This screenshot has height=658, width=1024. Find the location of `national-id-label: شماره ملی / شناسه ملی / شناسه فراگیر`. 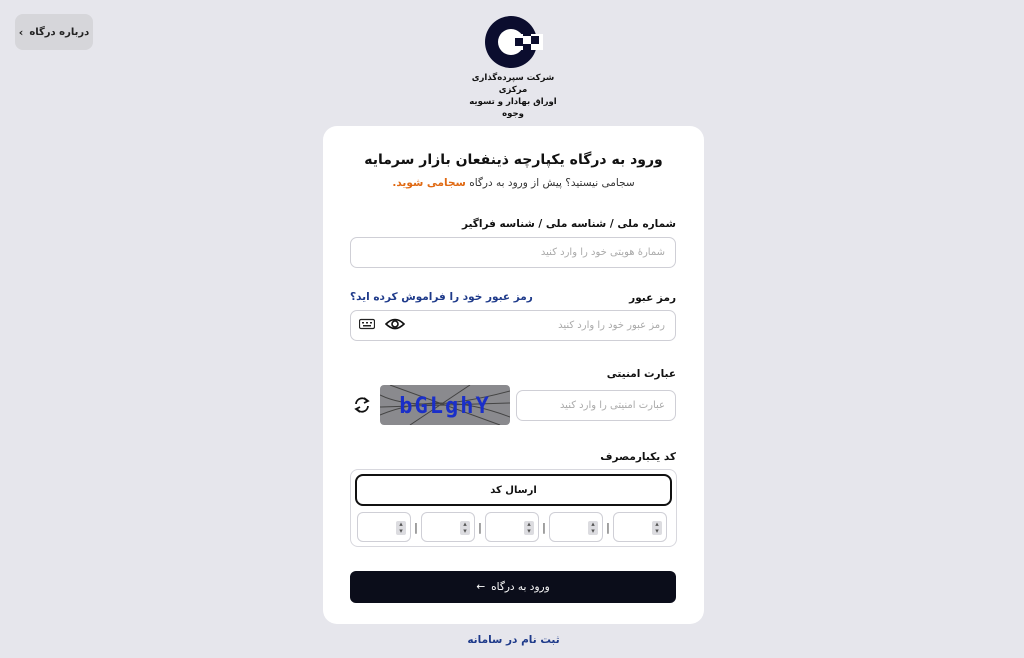

national-id-label: شماره ملی / شناسه ملی / شناسه فراگیر is located at coordinates (568, 224).